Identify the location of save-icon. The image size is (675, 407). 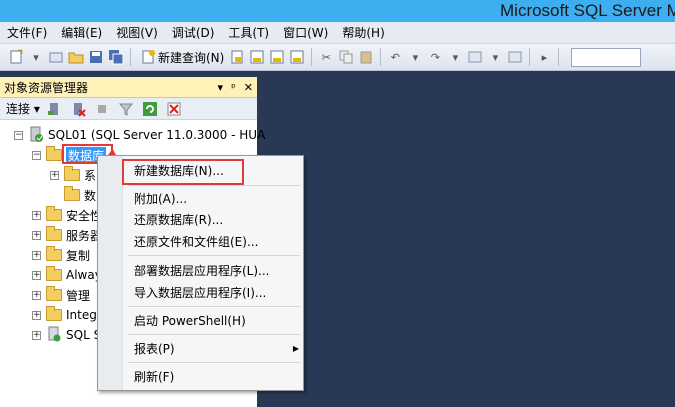
(96, 57).